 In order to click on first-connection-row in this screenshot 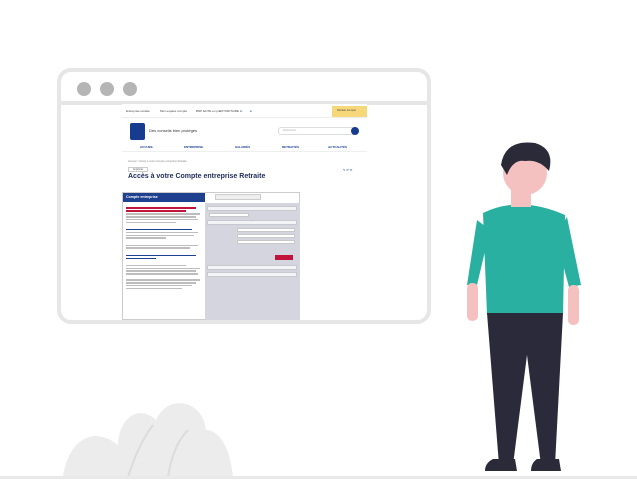, I will do `click(252, 274)`.